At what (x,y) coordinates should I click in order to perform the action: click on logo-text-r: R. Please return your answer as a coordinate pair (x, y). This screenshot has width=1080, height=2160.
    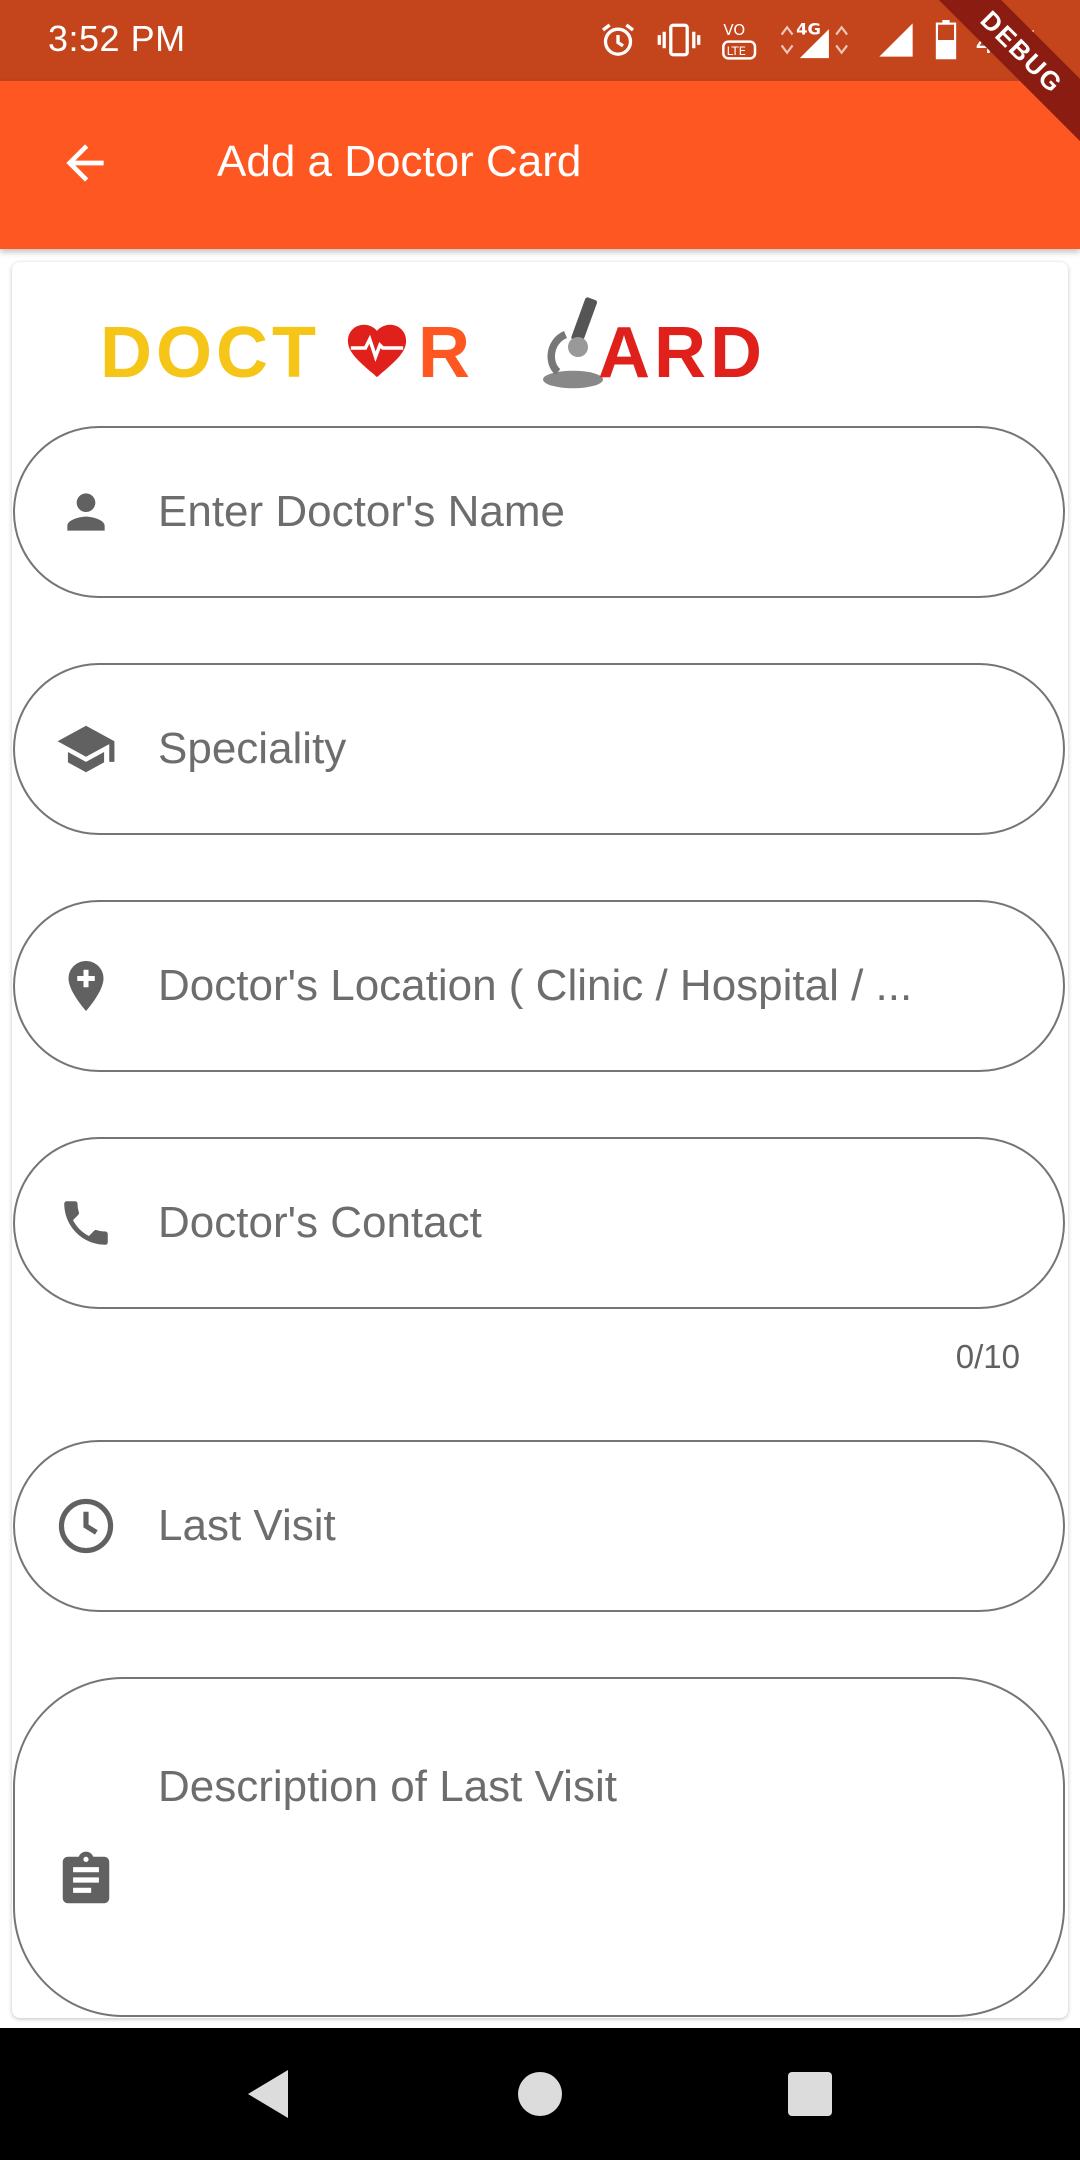
    Looking at the image, I should click on (446, 353).